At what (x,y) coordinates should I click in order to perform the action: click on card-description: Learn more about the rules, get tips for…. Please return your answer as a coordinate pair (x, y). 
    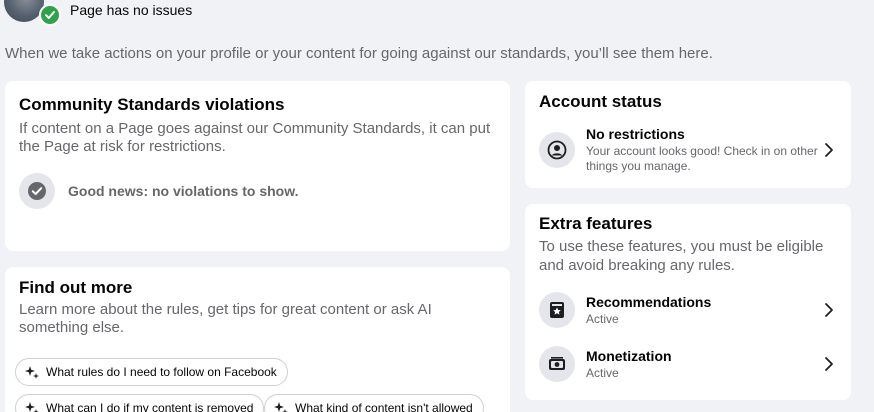
    Looking at the image, I should click on (225, 318).